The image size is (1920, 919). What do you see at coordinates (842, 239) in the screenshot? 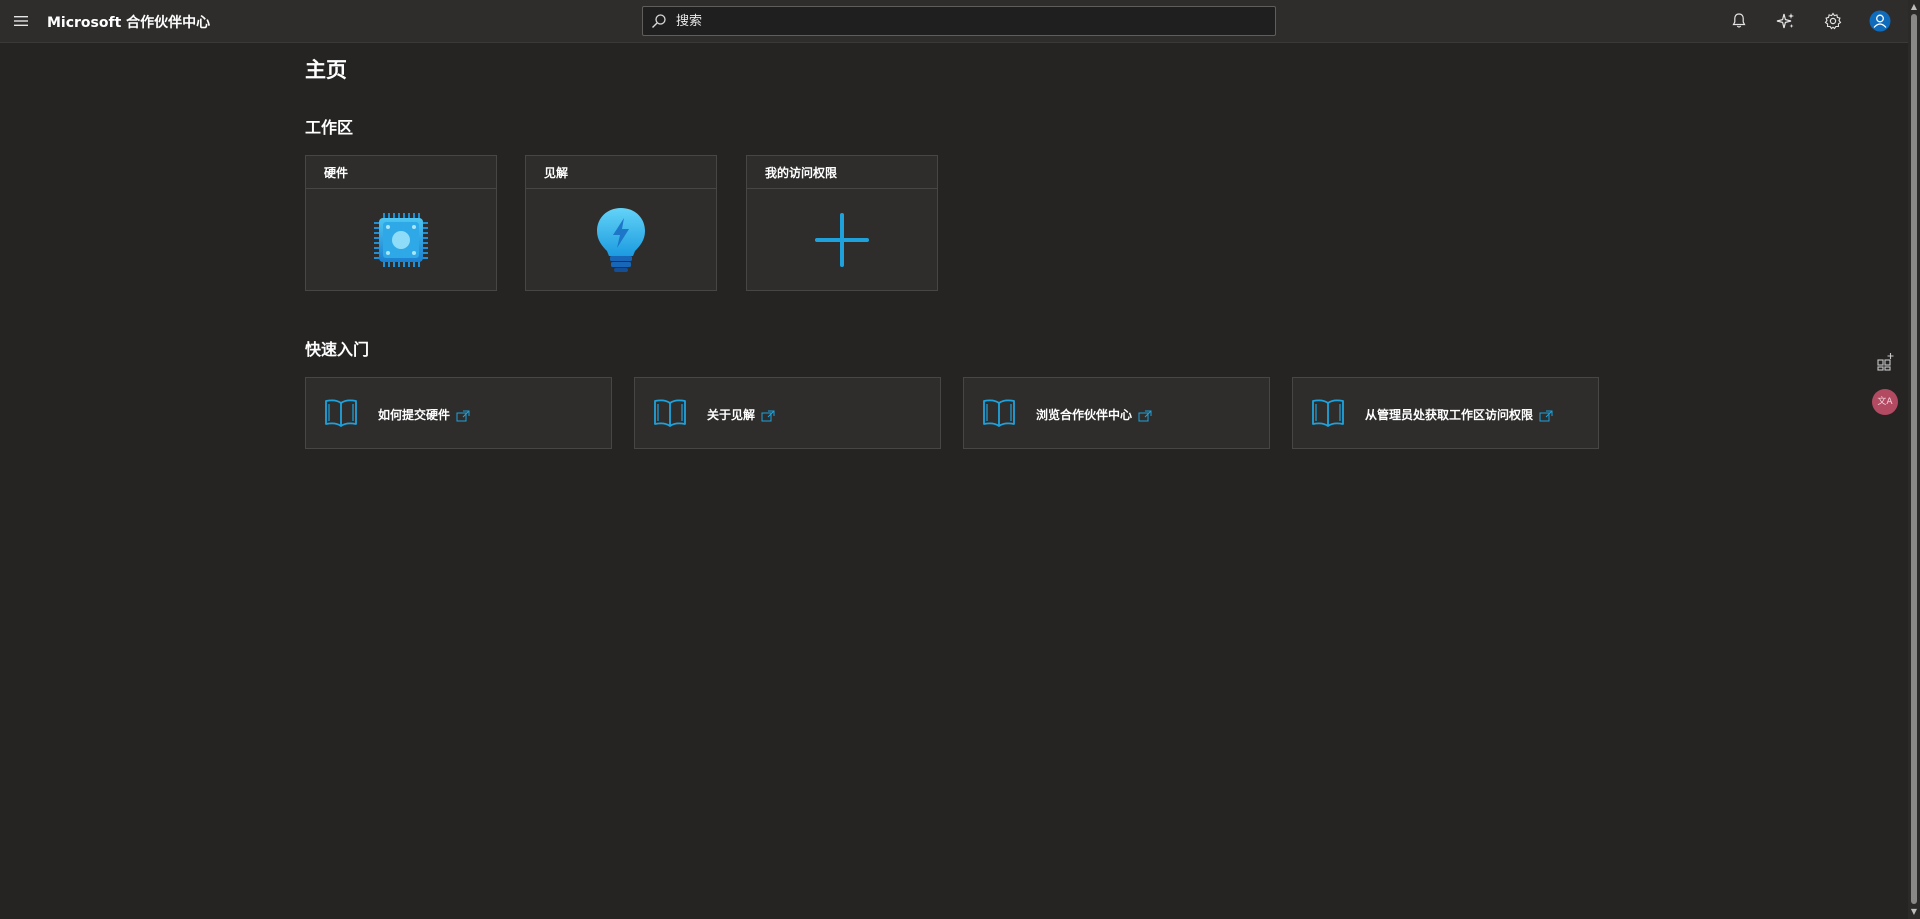
I see `plus-icon` at bounding box center [842, 239].